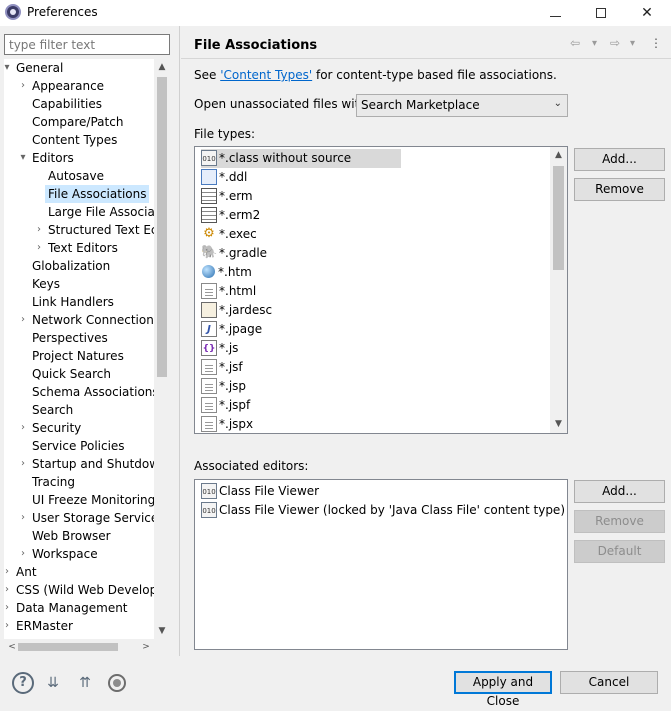 The width and height of the screenshot is (671, 711). Describe the element at coordinates (234, 253) in the screenshot. I see `list-item: 🐘 *.gradle` at that location.